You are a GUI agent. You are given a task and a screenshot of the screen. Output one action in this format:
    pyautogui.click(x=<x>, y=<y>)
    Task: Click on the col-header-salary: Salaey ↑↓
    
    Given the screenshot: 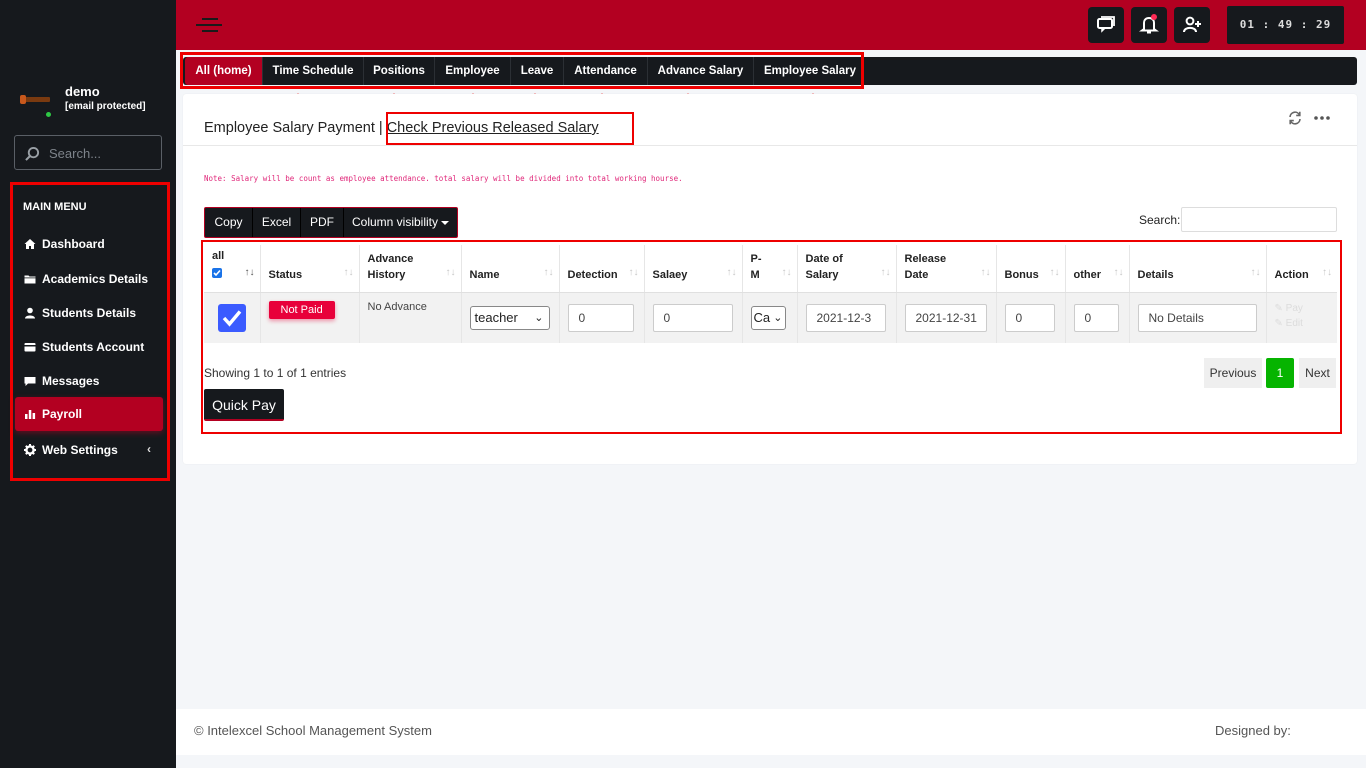 What is the action you would take?
    pyautogui.click(x=693, y=269)
    